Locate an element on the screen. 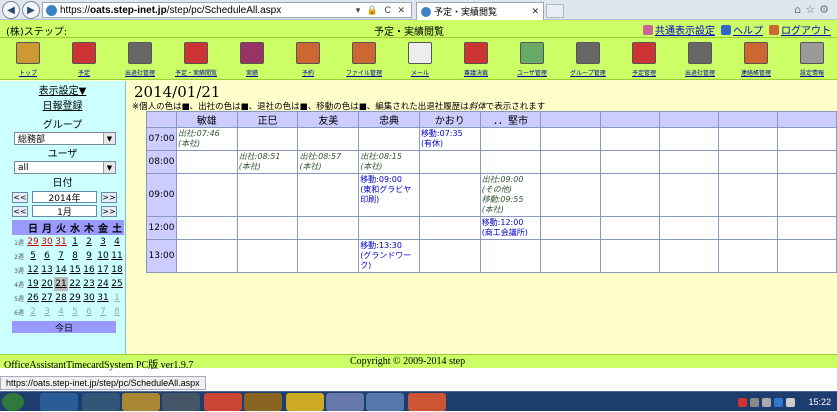  calendar-day: 24 is located at coordinates (103, 284).